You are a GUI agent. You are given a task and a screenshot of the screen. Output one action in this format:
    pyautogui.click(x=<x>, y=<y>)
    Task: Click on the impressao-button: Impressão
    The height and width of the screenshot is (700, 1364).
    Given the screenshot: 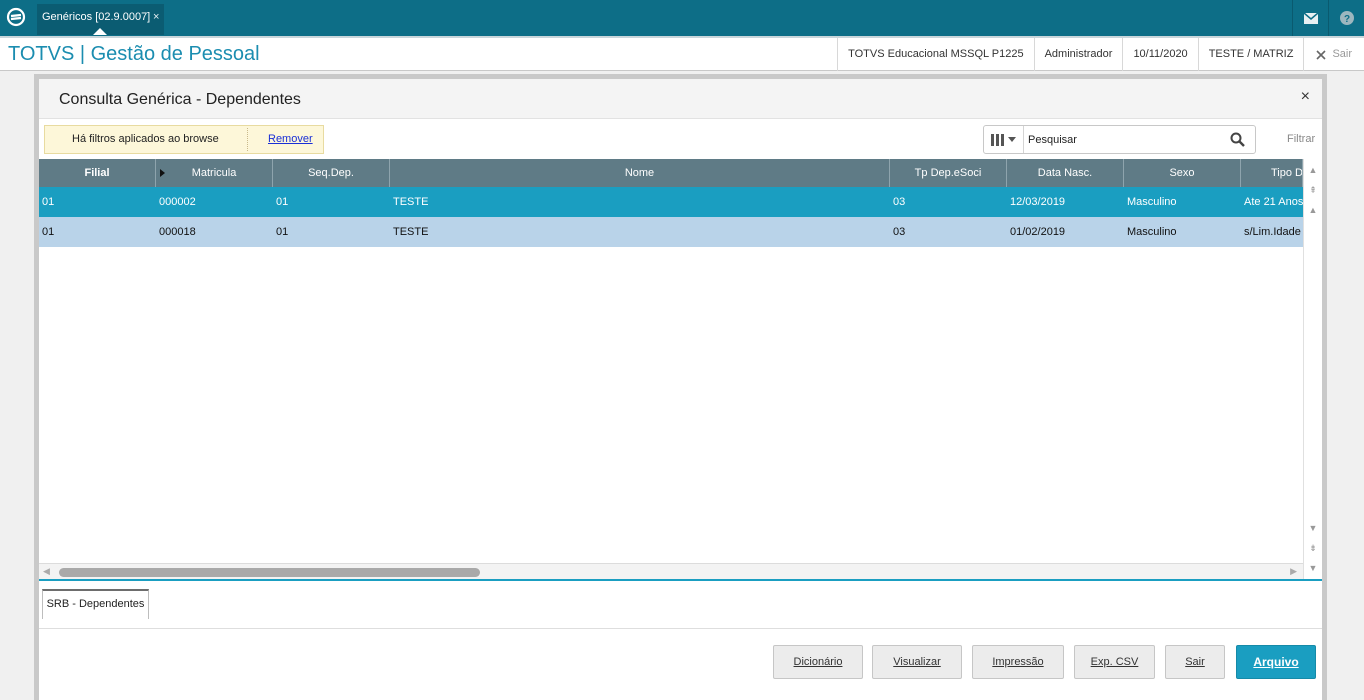 What is the action you would take?
    pyautogui.click(x=1018, y=662)
    